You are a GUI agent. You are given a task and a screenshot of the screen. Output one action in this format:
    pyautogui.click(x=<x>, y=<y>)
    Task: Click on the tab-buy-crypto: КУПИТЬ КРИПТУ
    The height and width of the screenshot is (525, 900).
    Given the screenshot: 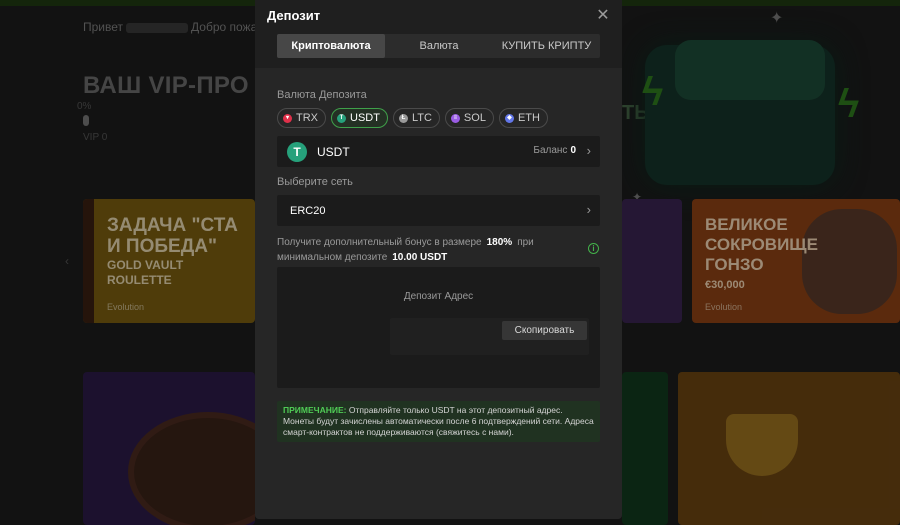 What is the action you would take?
    pyautogui.click(x=546, y=46)
    